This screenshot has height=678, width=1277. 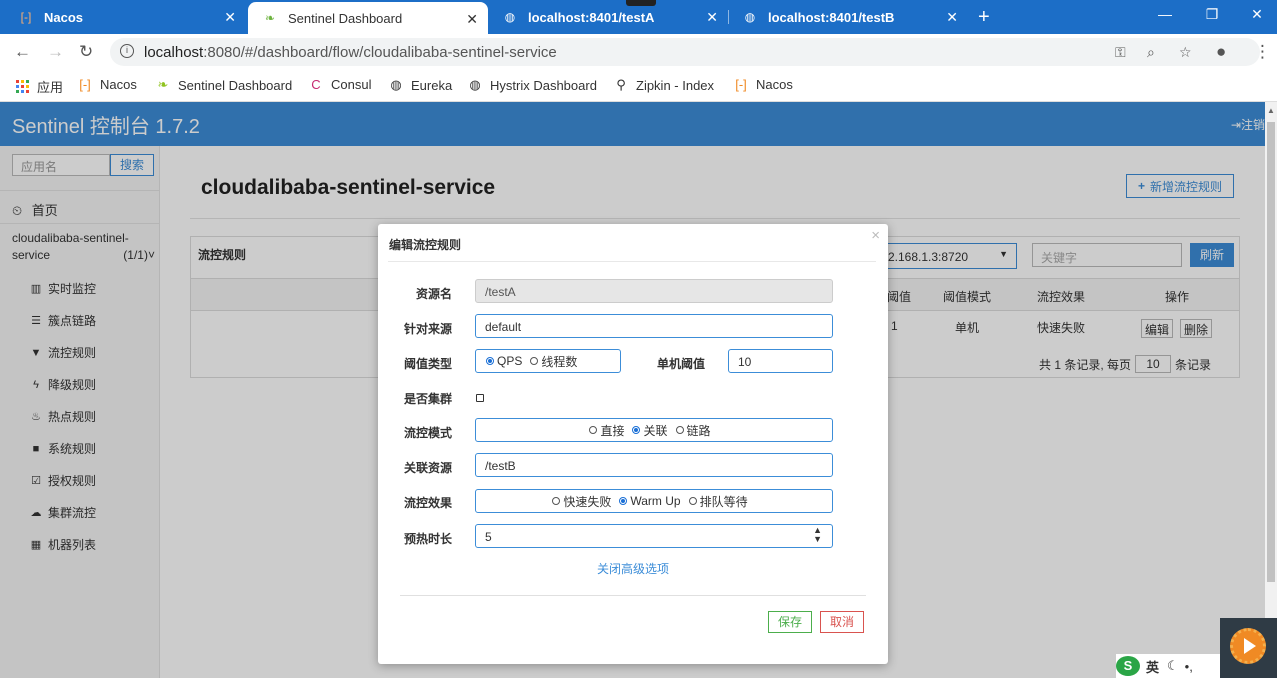 I want to click on ime-language: 英, so click(x=1153, y=667).